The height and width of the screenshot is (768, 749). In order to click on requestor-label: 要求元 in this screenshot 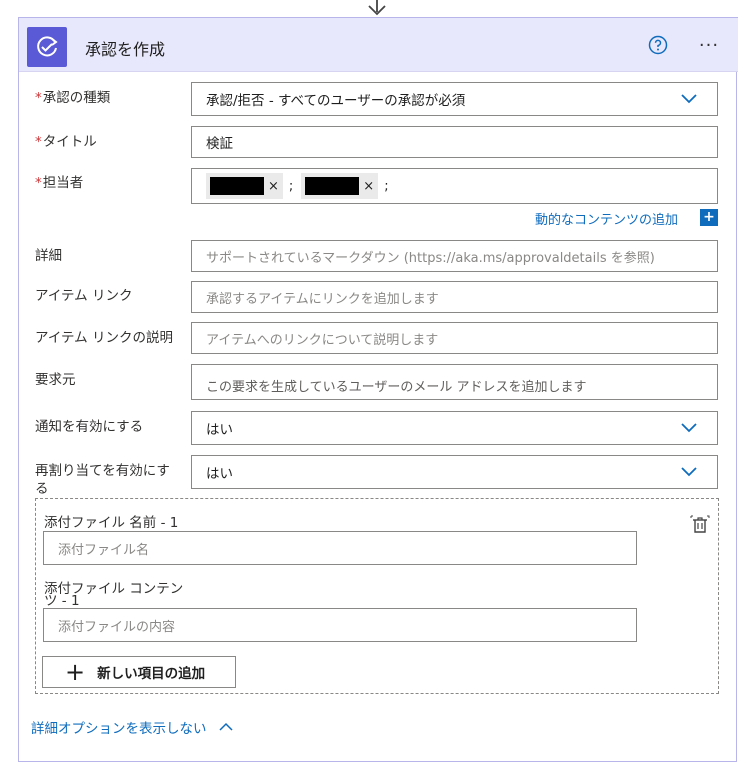, I will do `click(55, 380)`.